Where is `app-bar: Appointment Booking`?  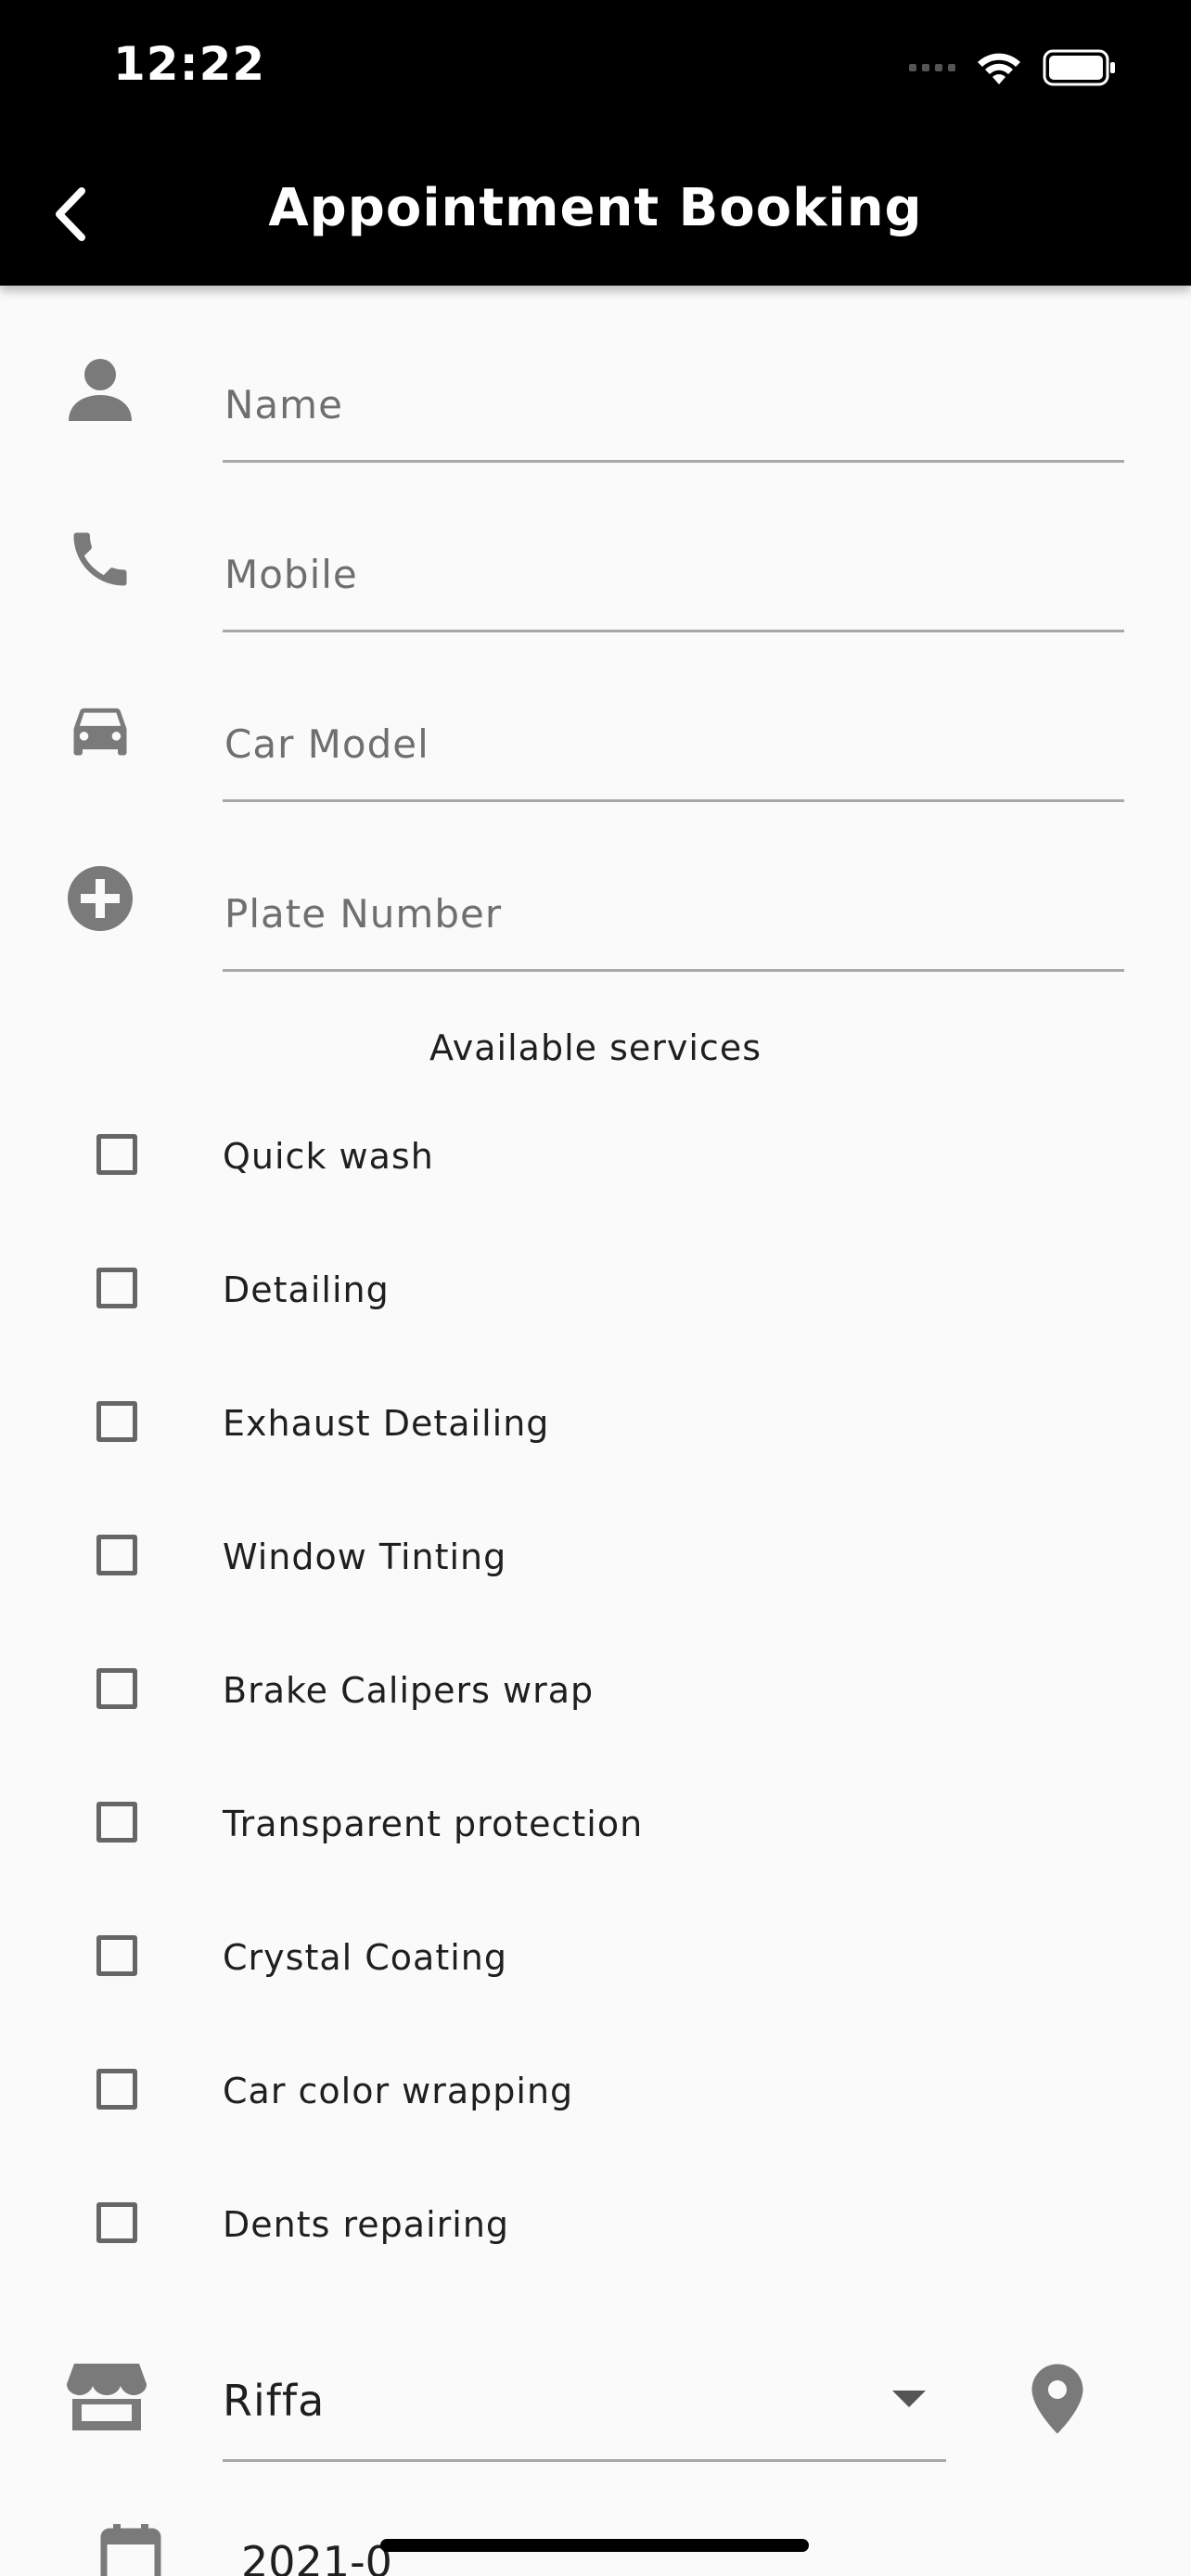
app-bar: Appointment Booking is located at coordinates (595, 212).